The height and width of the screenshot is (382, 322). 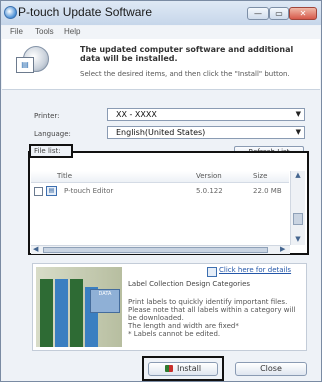 I want to click on vertical-scrollbar: ▲ ▼, so click(x=297, y=208).